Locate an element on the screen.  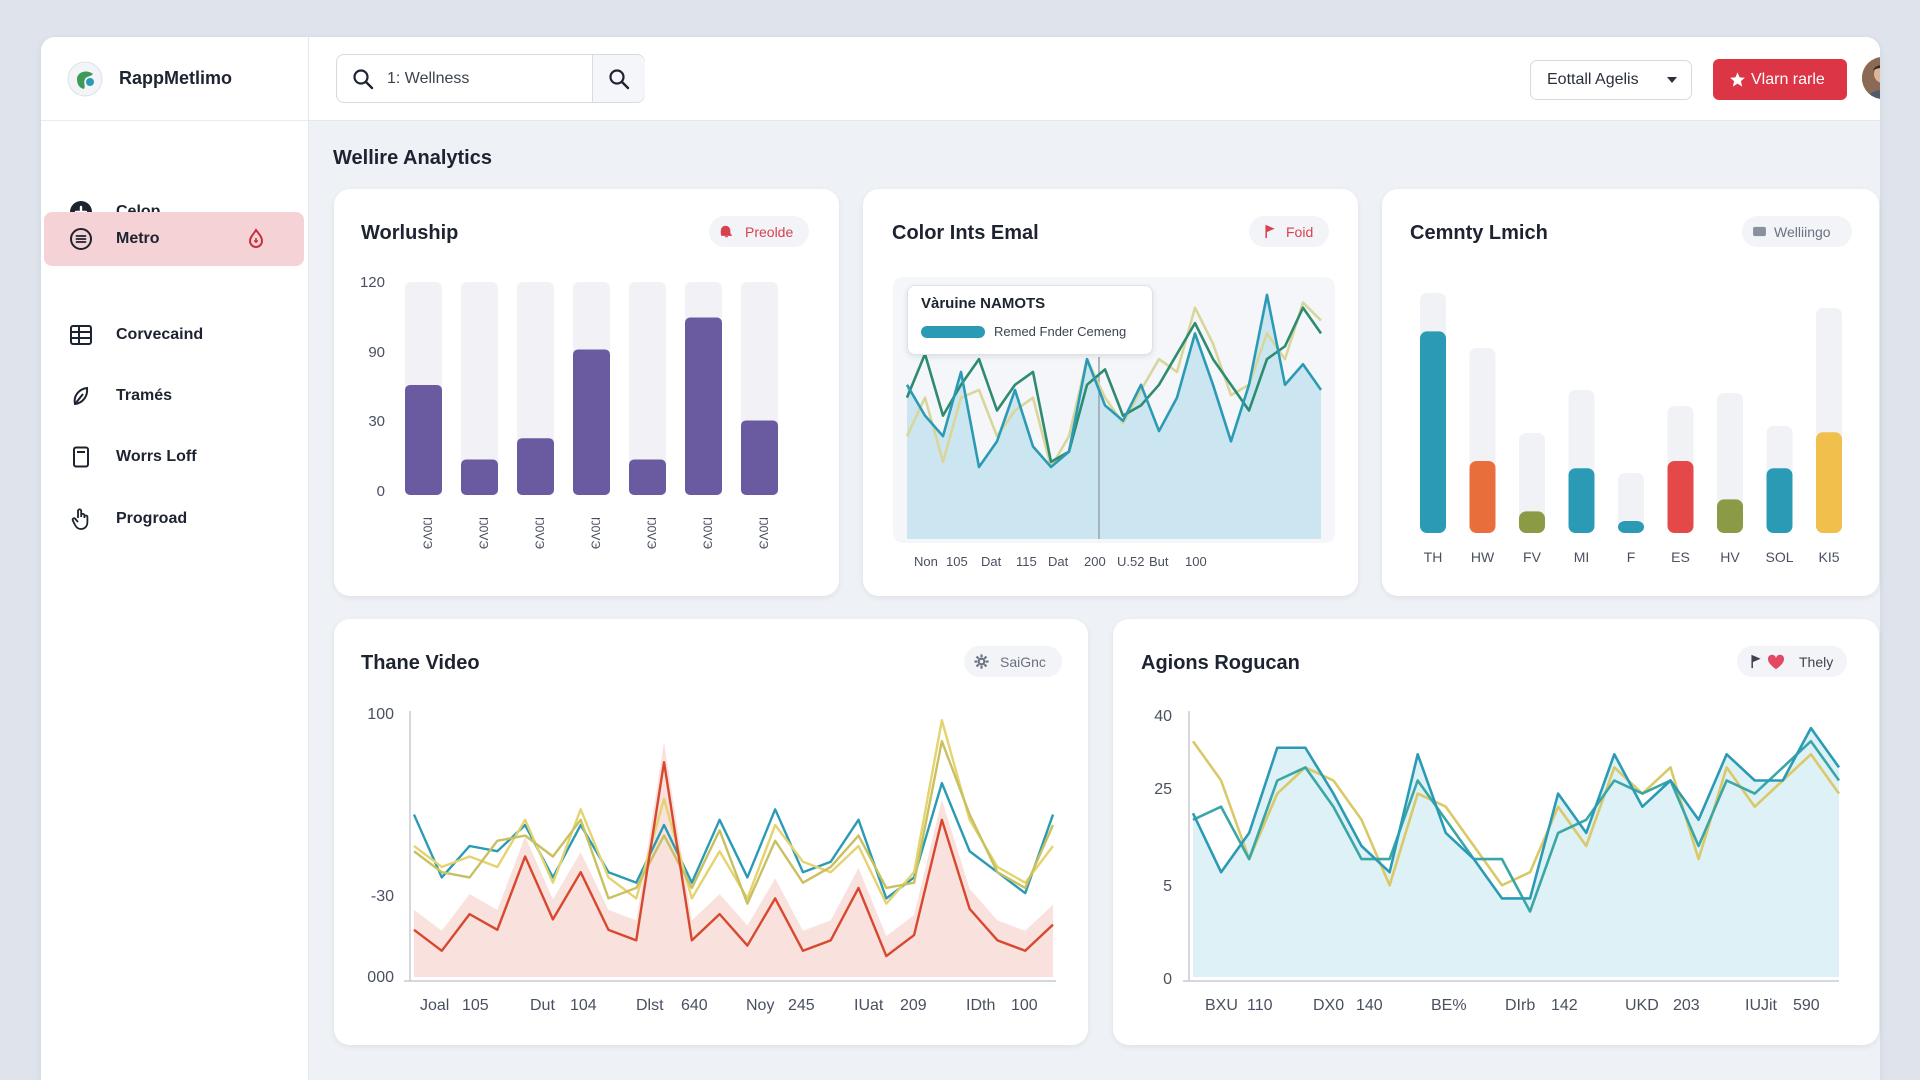
document-icon is located at coordinates (81, 457).